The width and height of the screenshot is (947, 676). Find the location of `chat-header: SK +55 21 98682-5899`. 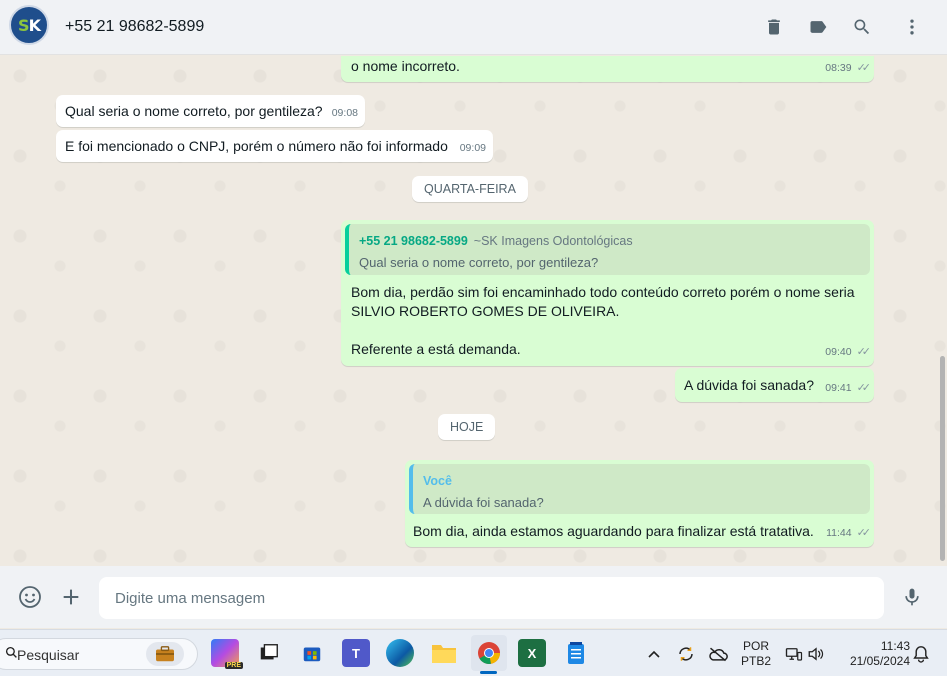

chat-header: SK +55 21 98682-5899 is located at coordinates (473, 27).